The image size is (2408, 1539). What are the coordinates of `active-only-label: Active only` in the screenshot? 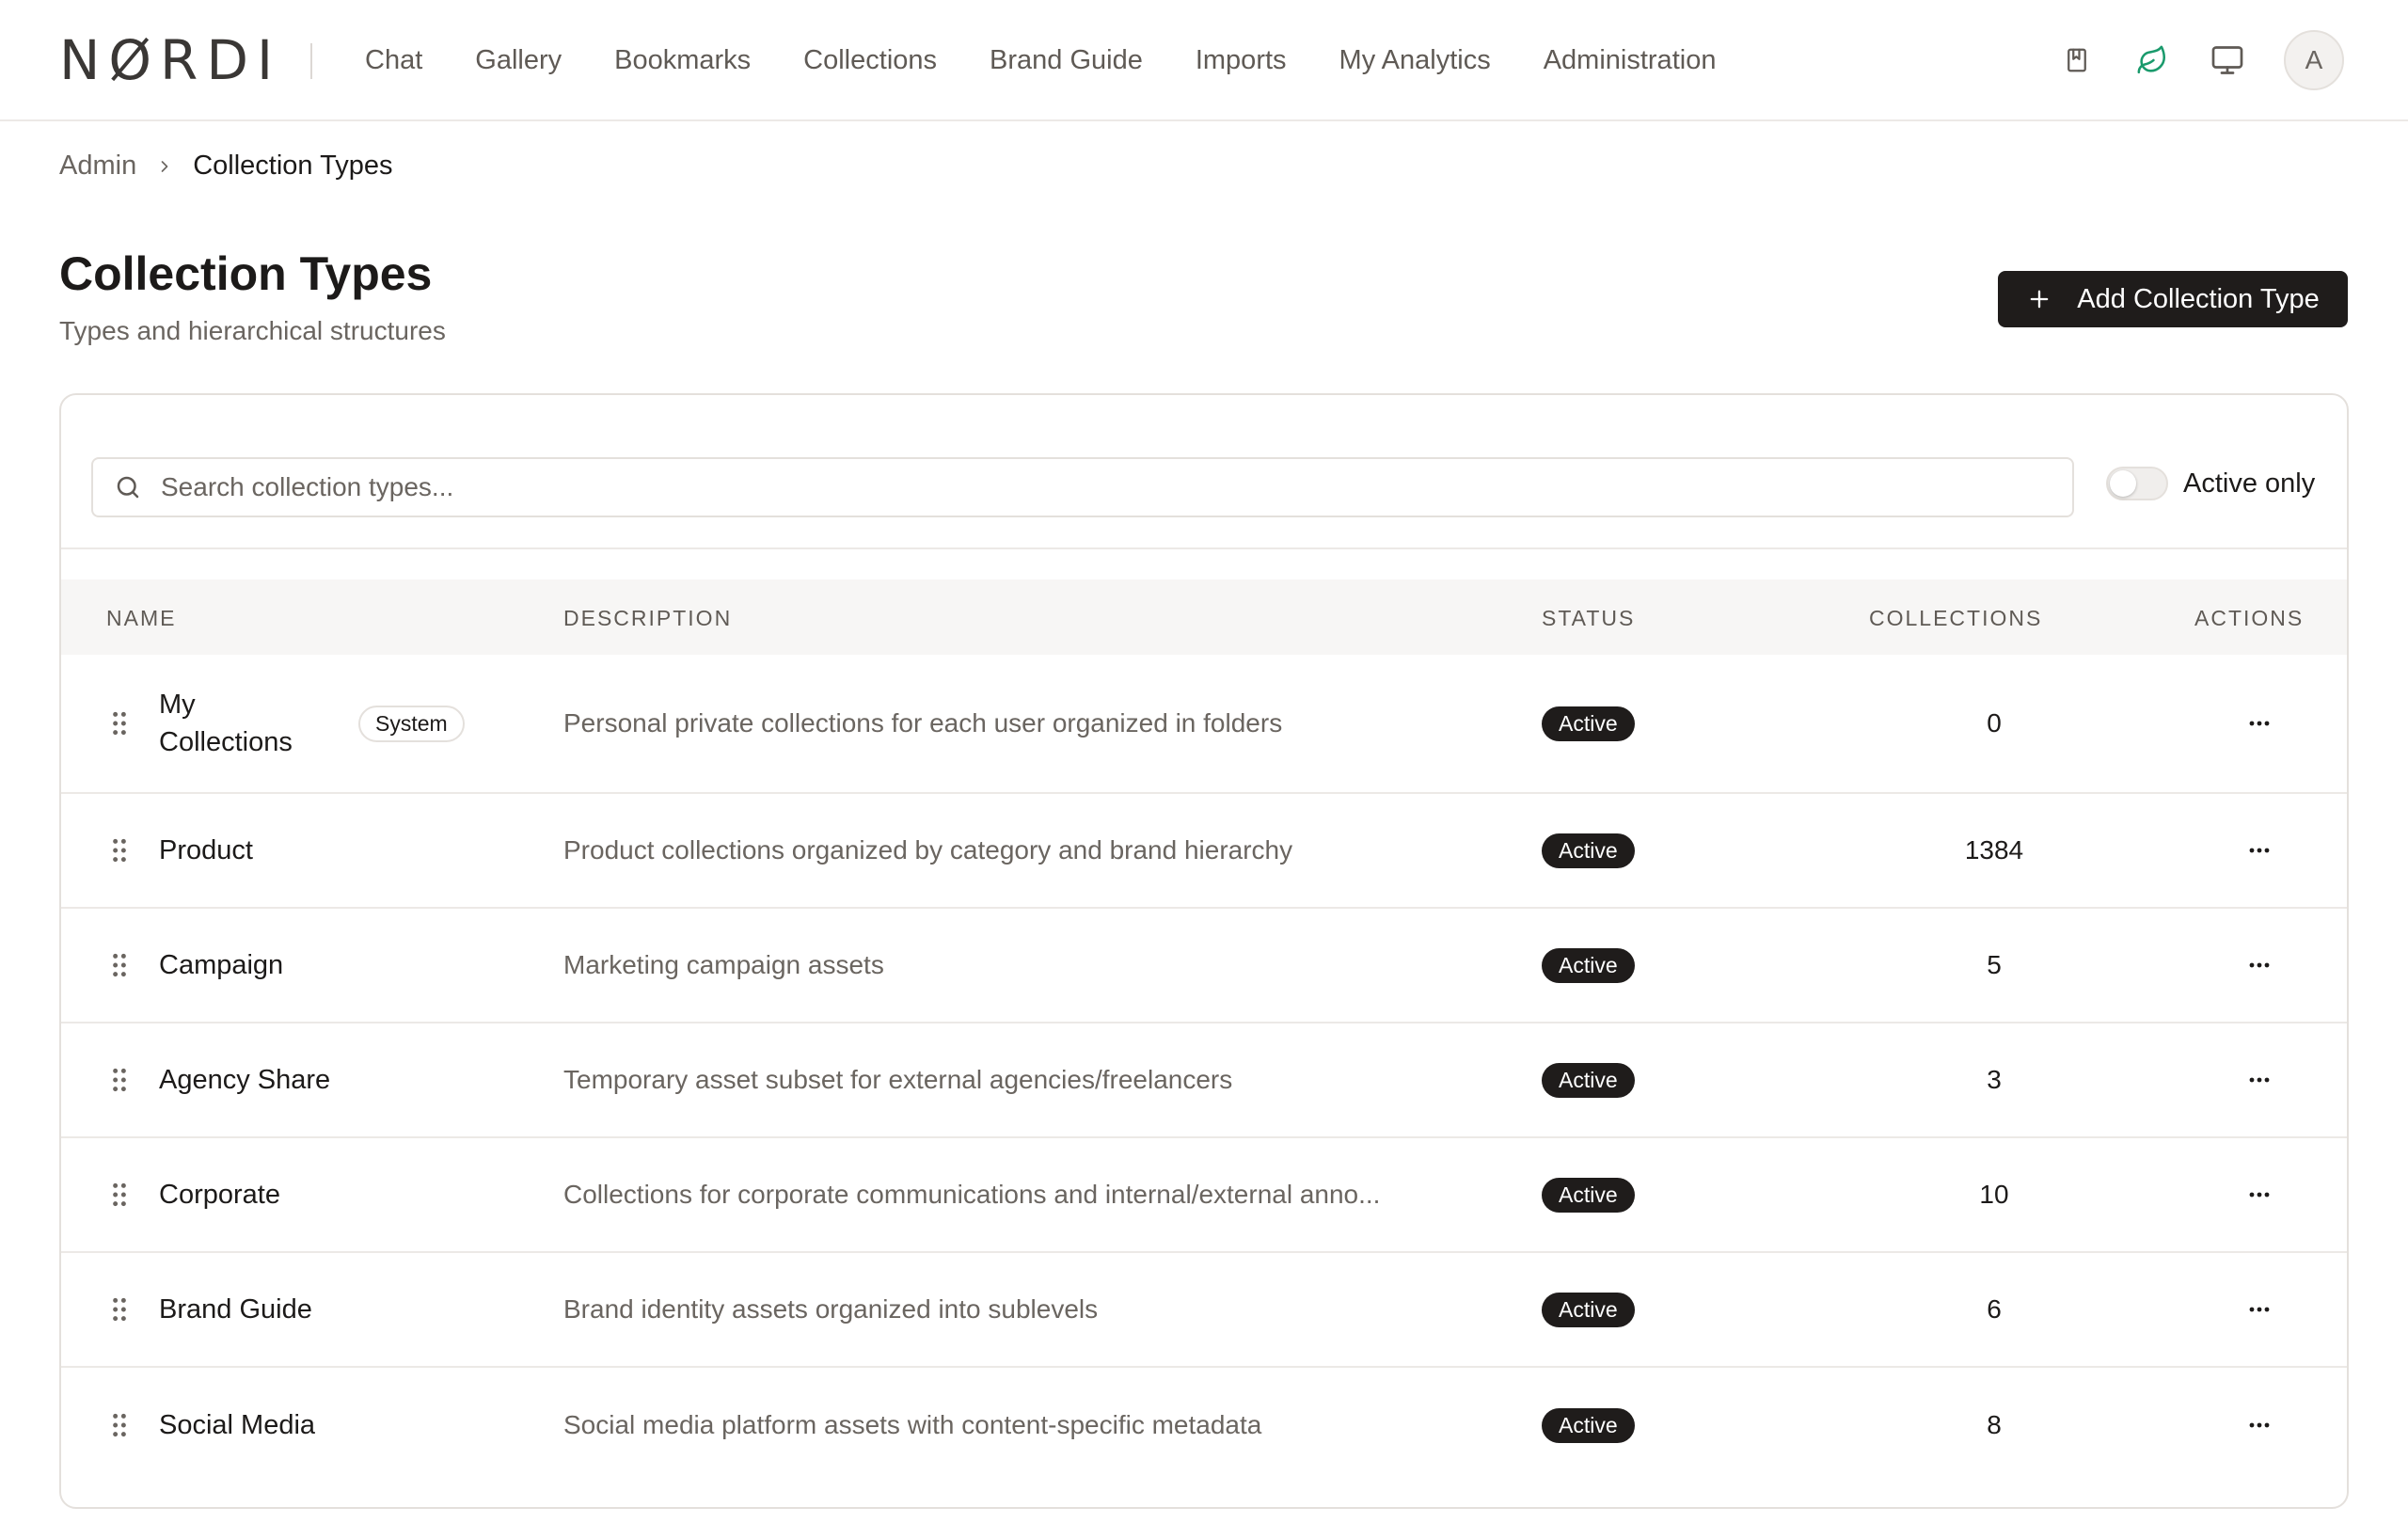 It's located at (2249, 483).